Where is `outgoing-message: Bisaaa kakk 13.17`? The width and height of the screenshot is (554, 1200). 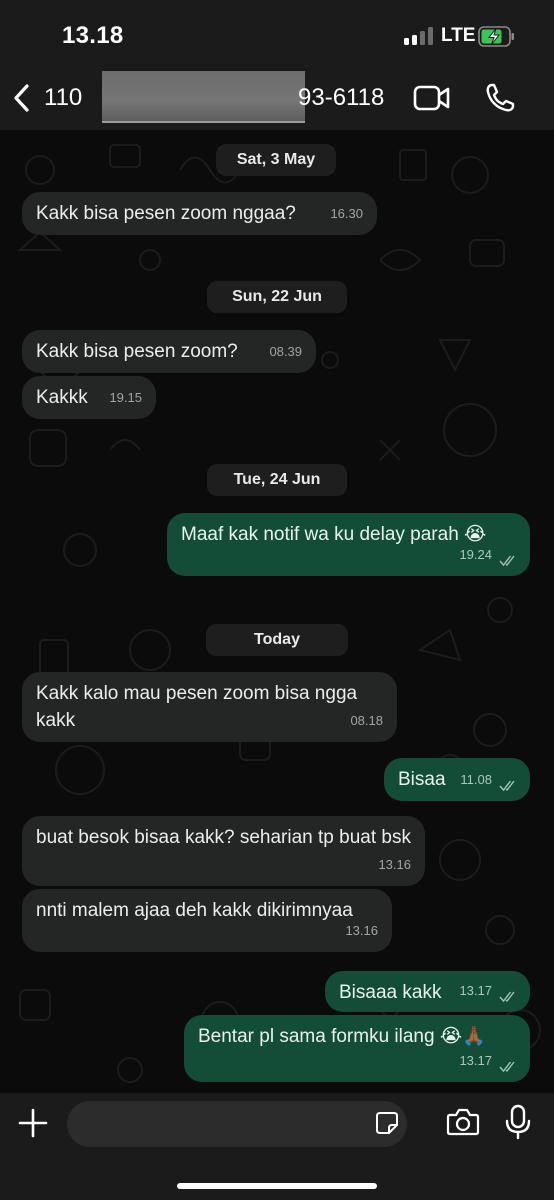 outgoing-message: Bisaaa kakk 13.17 is located at coordinates (427, 991).